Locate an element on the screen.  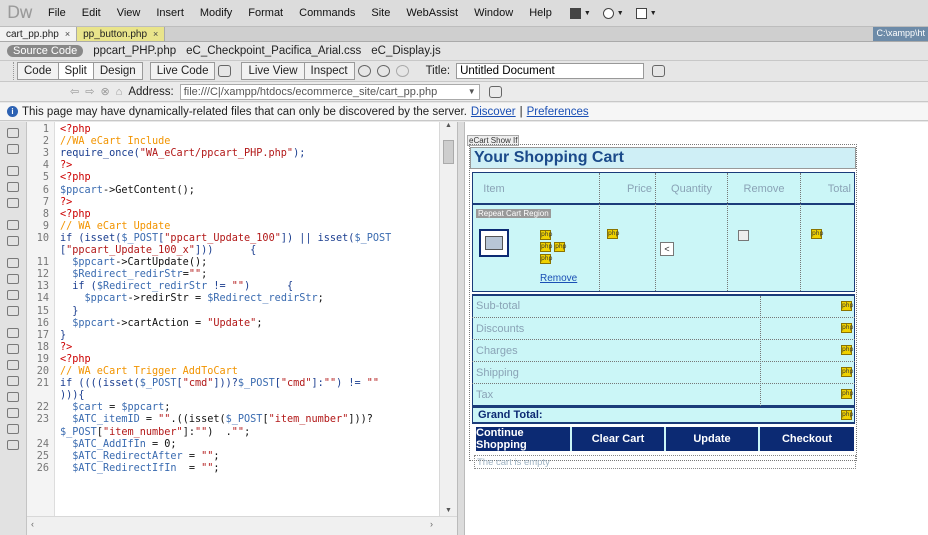
code-line: 8 <?php is located at coordinates (242, 215).